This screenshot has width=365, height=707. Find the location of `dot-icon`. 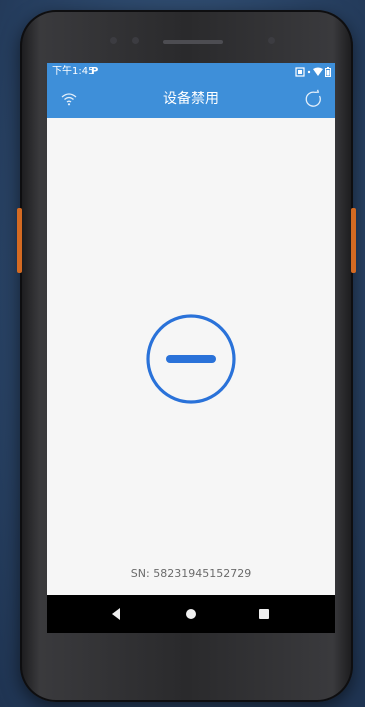

dot-icon is located at coordinates (309, 72).